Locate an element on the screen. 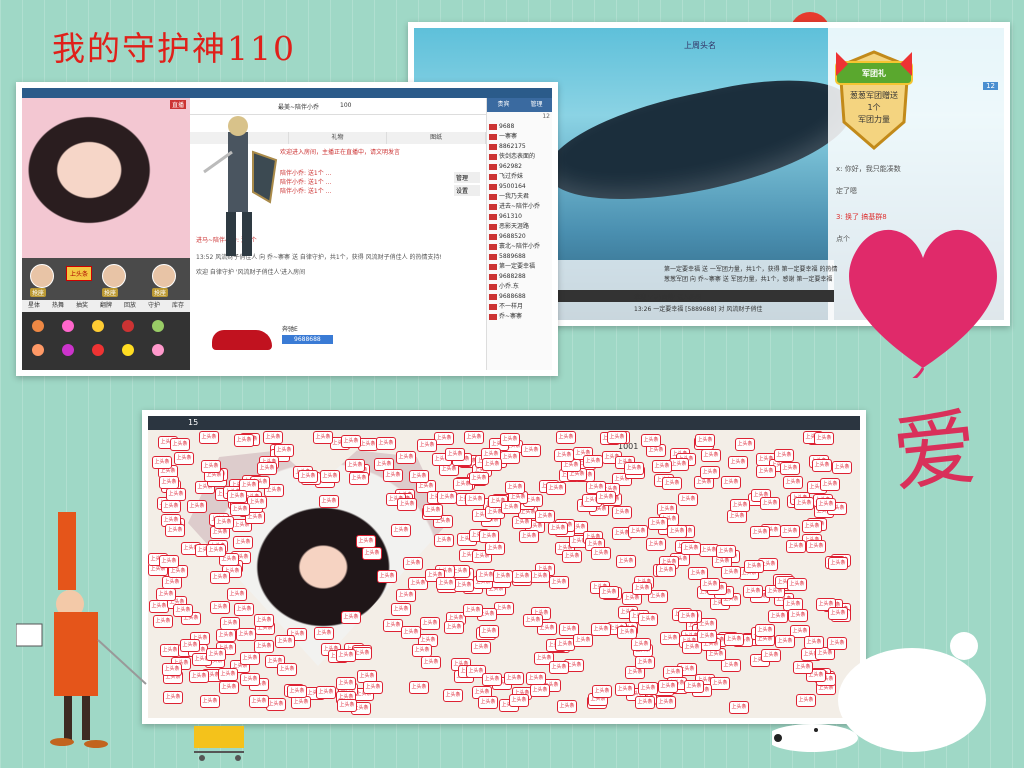 The width and height of the screenshot is (1024, 768). top-bar: 15 1001 is located at coordinates (504, 433).